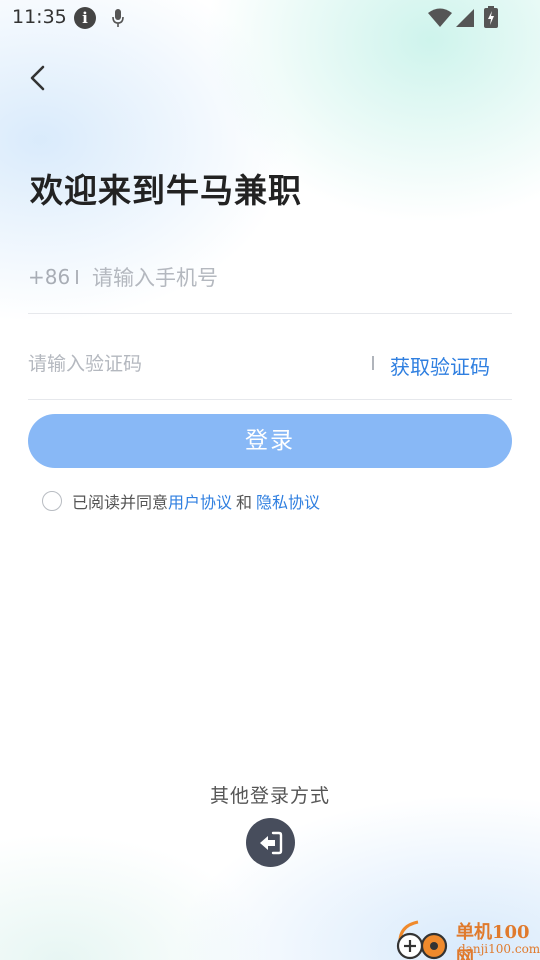 The height and width of the screenshot is (960, 540). What do you see at coordinates (200, 501) in the screenshot?
I see `user-agreement-link: 用户协议` at bounding box center [200, 501].